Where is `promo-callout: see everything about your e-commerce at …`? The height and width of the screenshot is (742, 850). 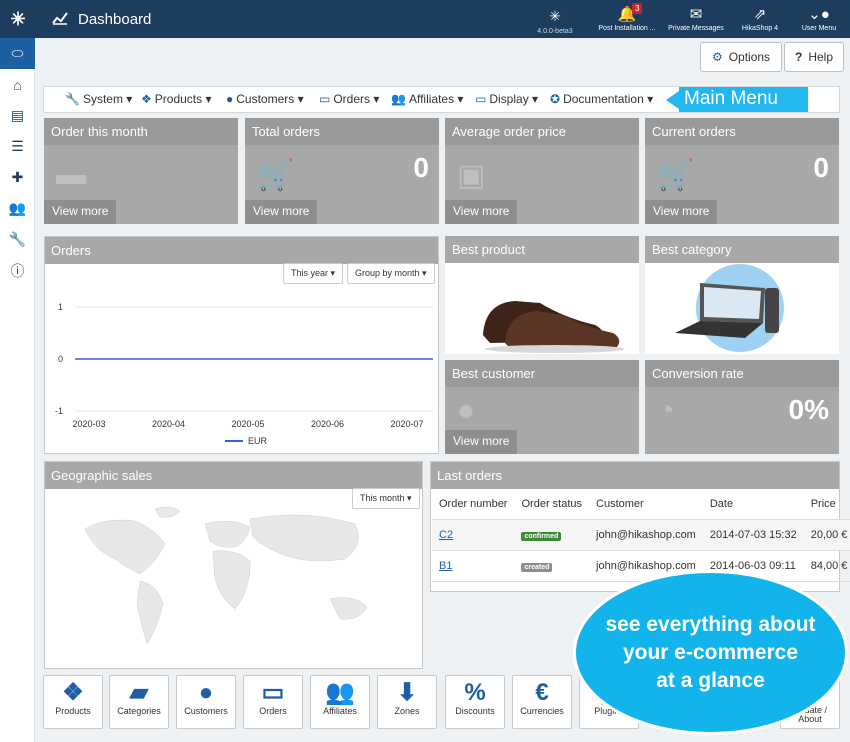 promo-callout: see everything about your e-commerce at … is located at coordinates (710, 652).